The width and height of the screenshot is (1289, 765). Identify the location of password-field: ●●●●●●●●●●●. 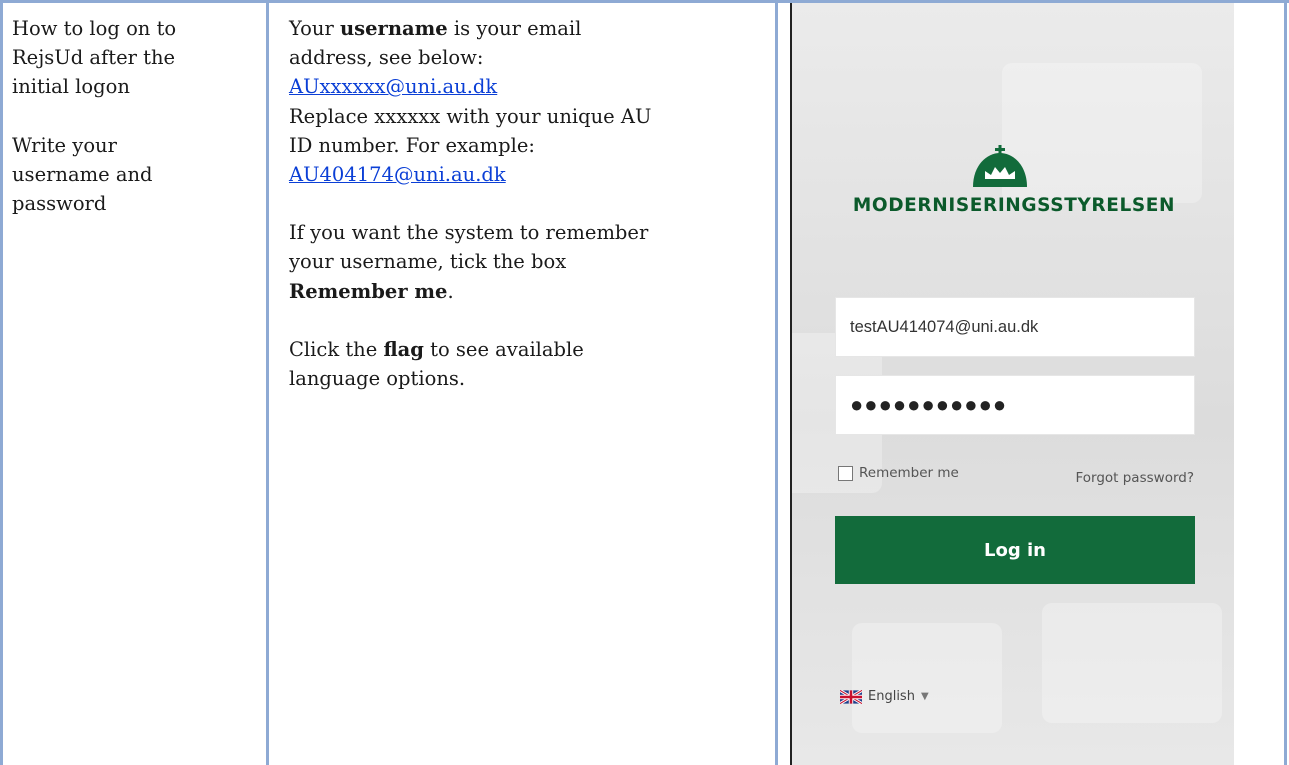
(1015, 405).